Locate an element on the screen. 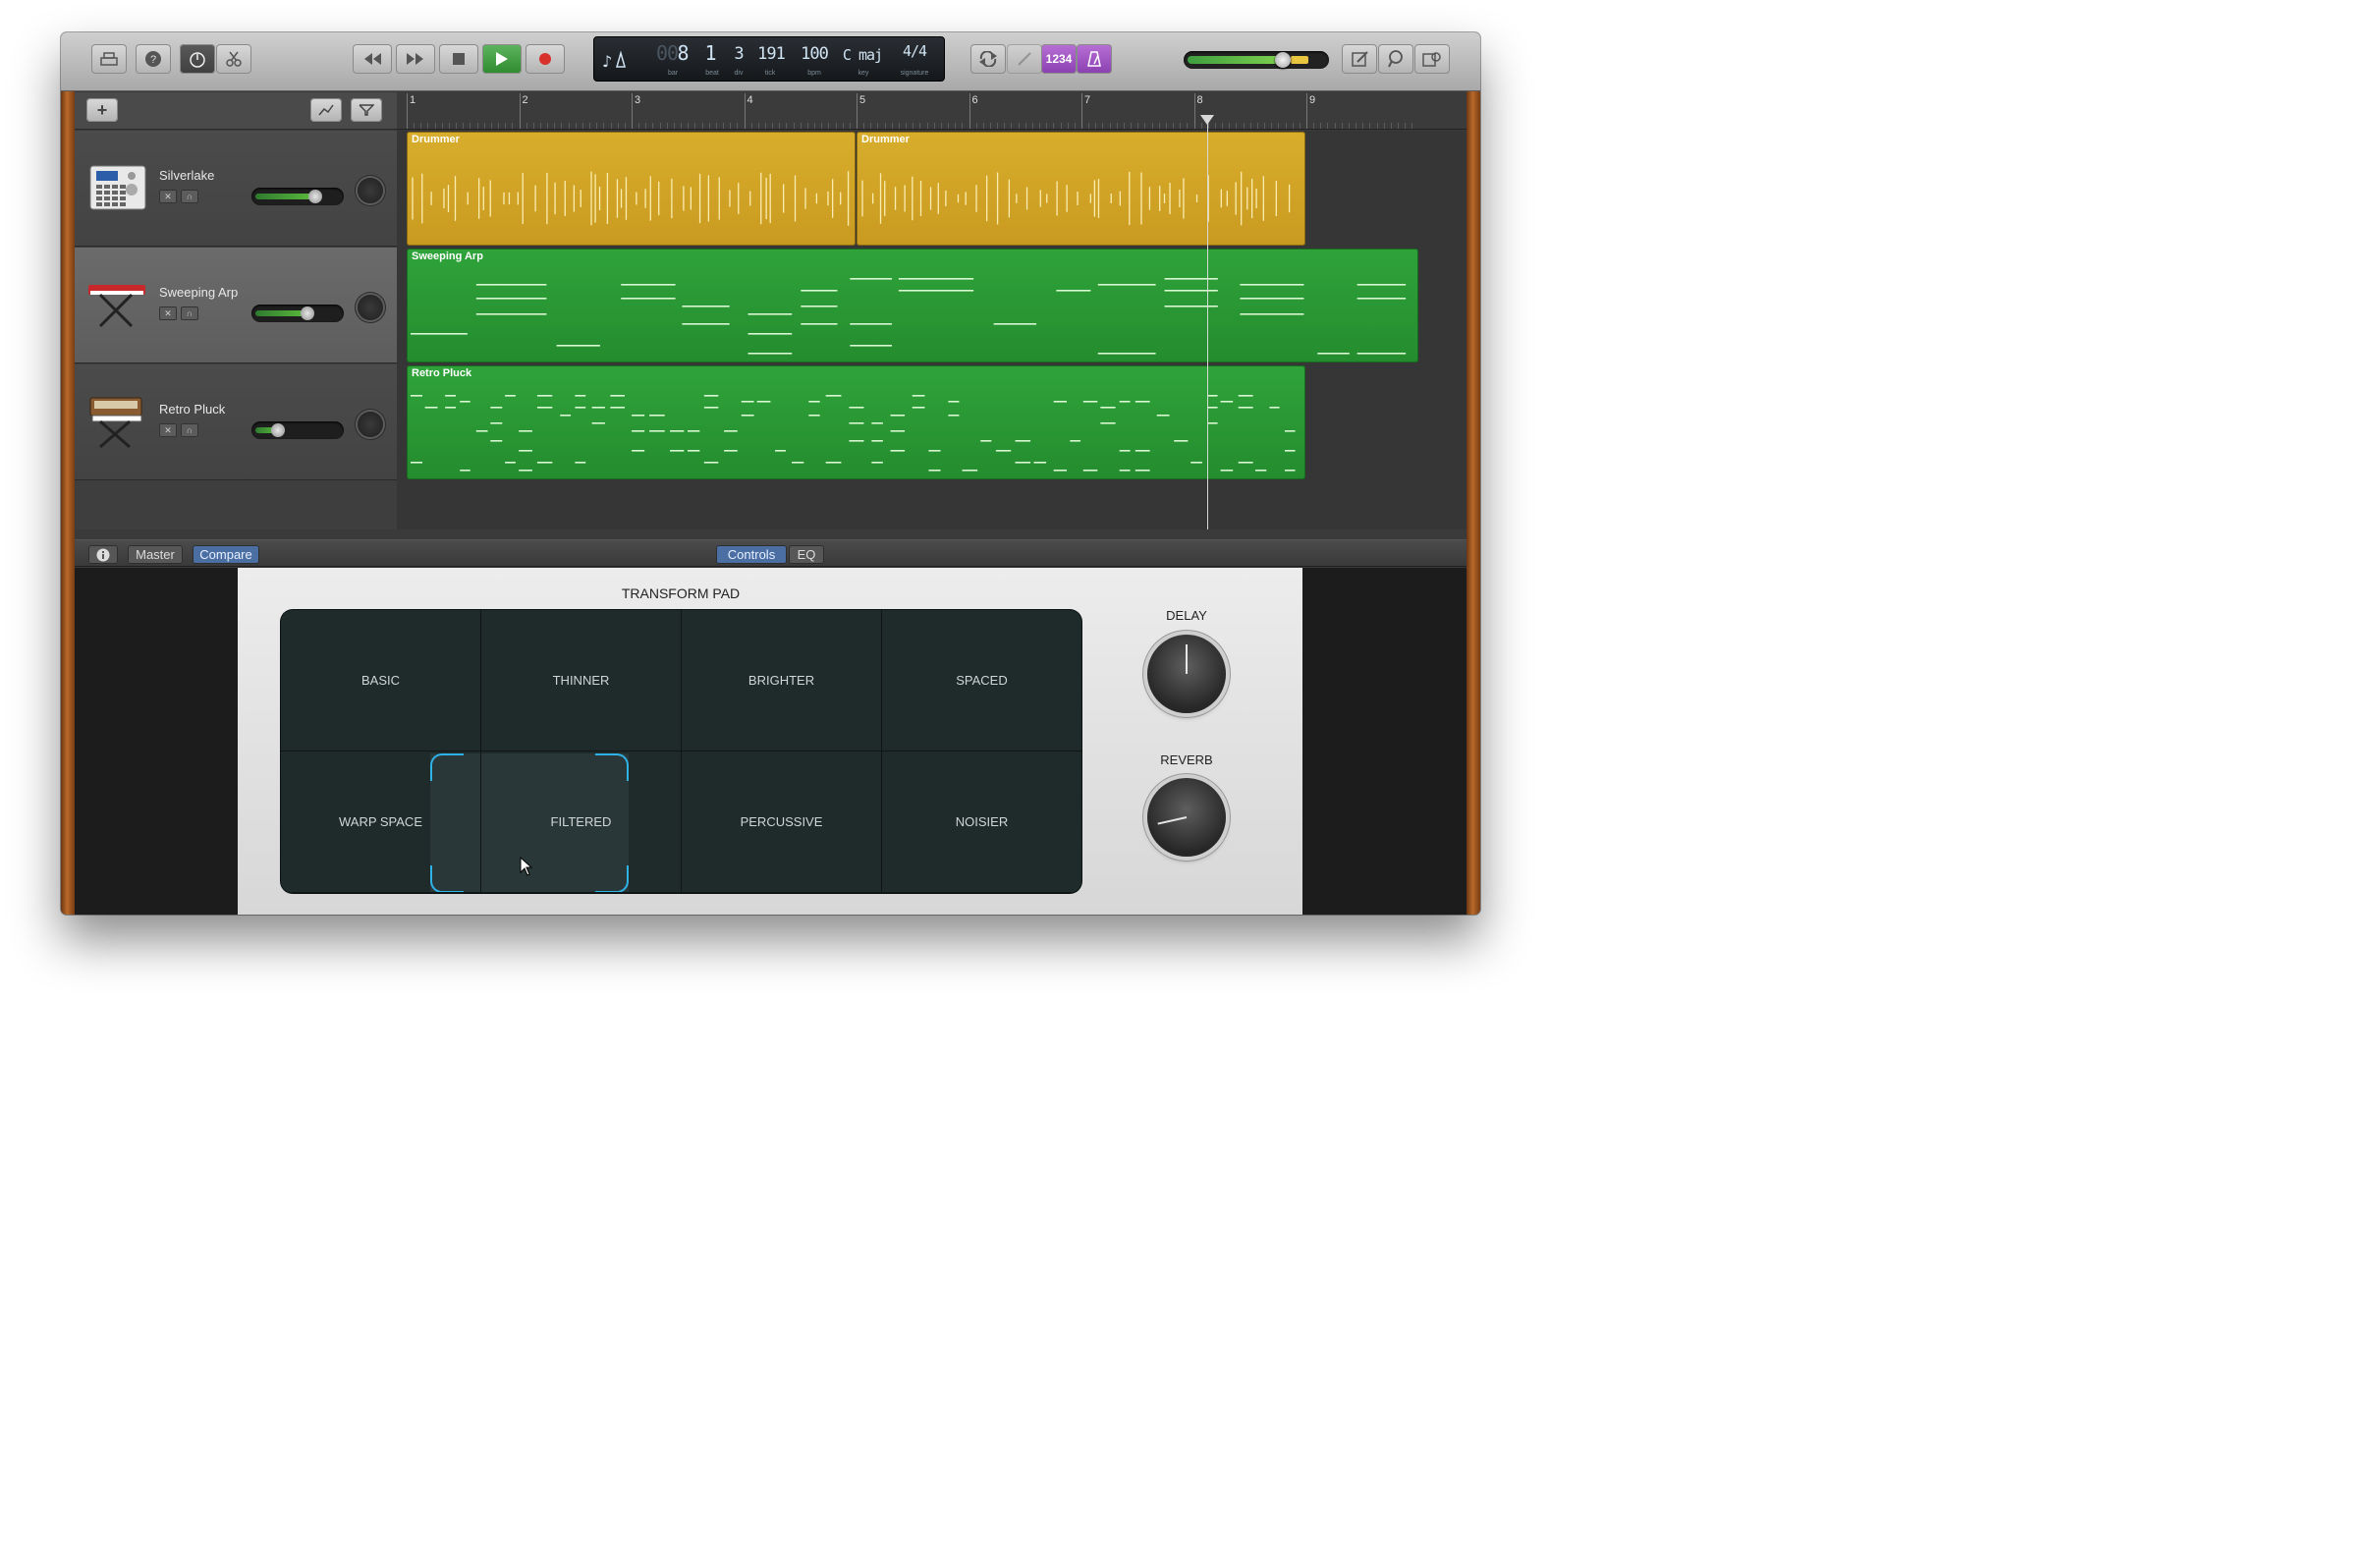 Image resolution: width=2380 pixels, height=1559 pixels. ruler-bar-tick is located at coordinates (1081, 111).